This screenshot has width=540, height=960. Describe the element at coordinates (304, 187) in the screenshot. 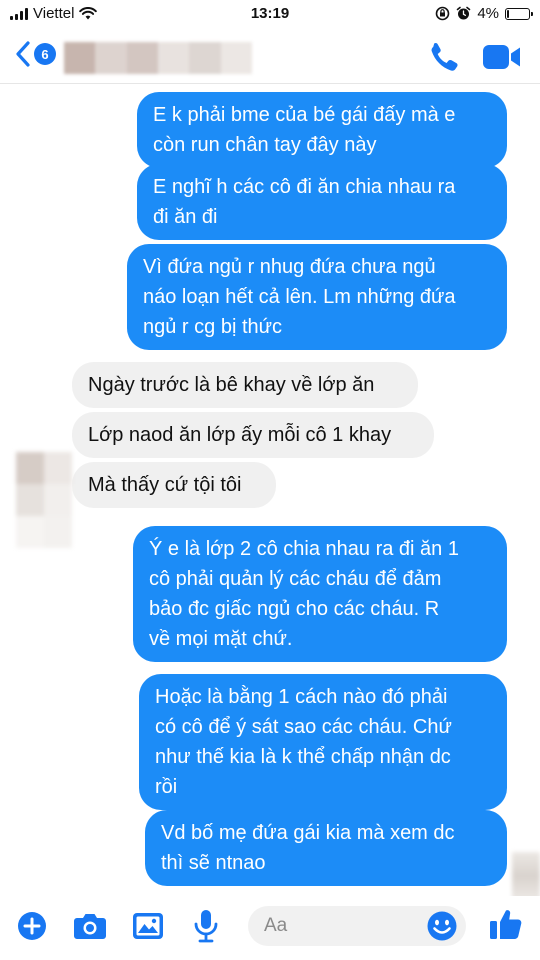

I see `message-text: E nghĩ h các cô đi ăn chia nhau ra` at that location.